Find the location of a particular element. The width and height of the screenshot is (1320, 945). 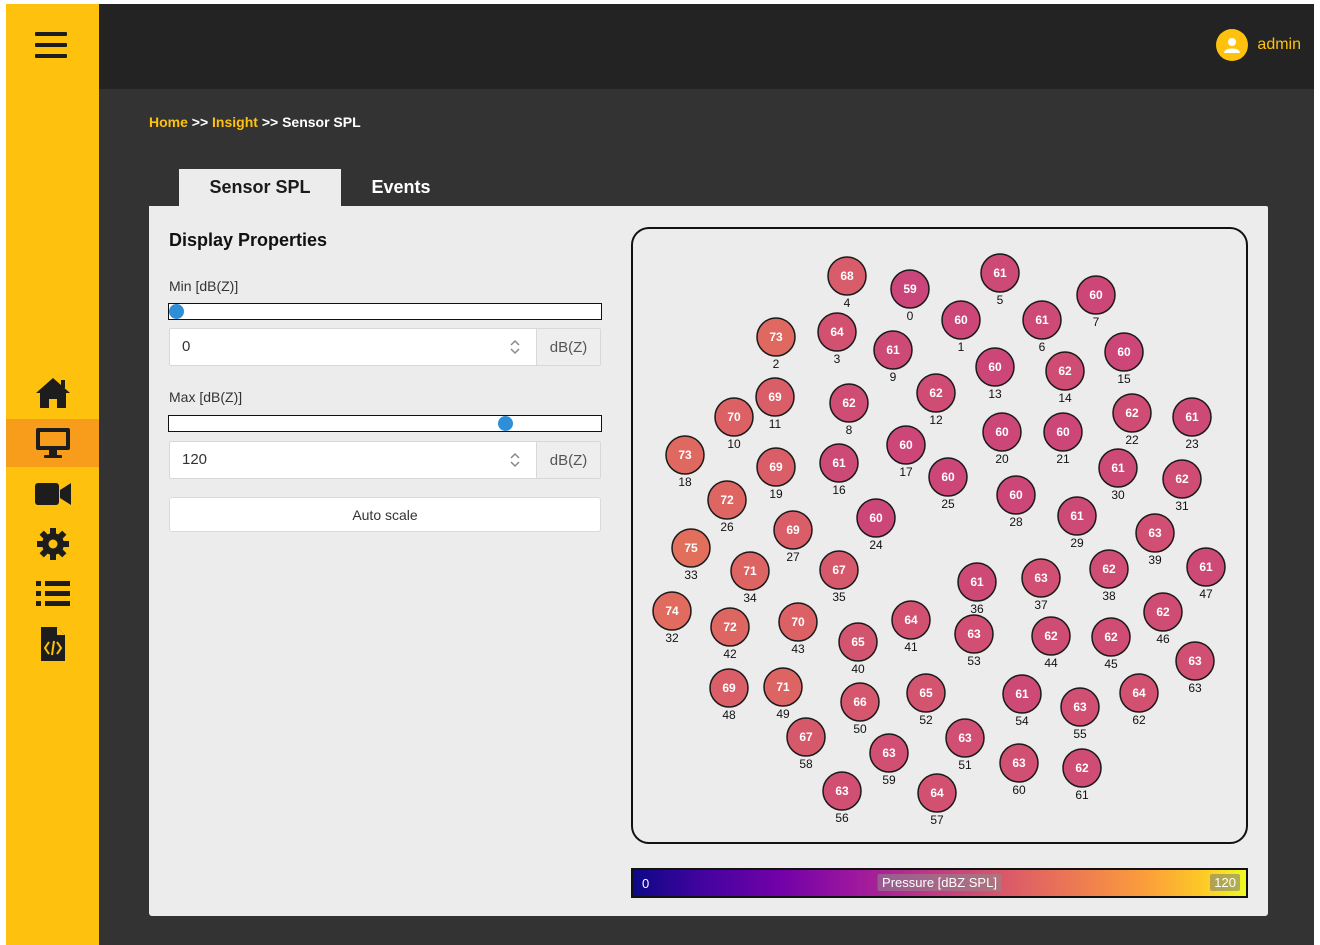

sensor-id: 49 is located at coordinates (783, 714).